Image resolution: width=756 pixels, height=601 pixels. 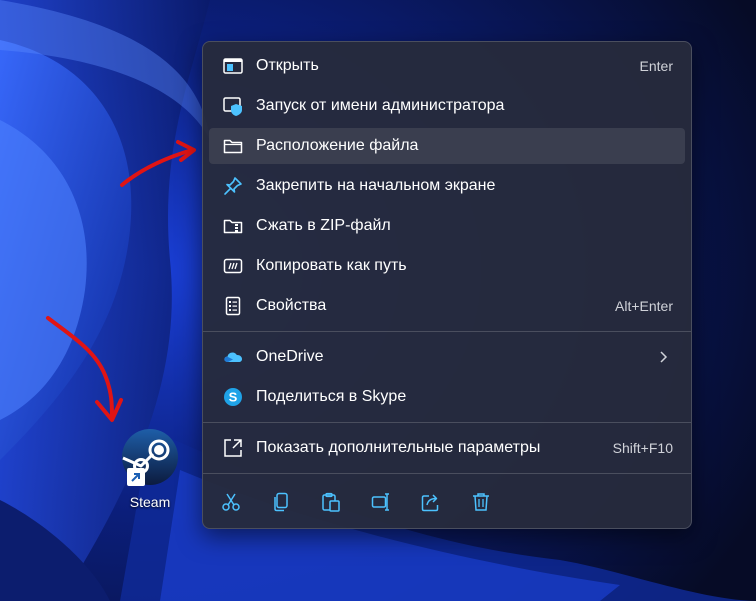 I want to click on desktop-shortcut-steam: Steam, so click(x=150, y=473).